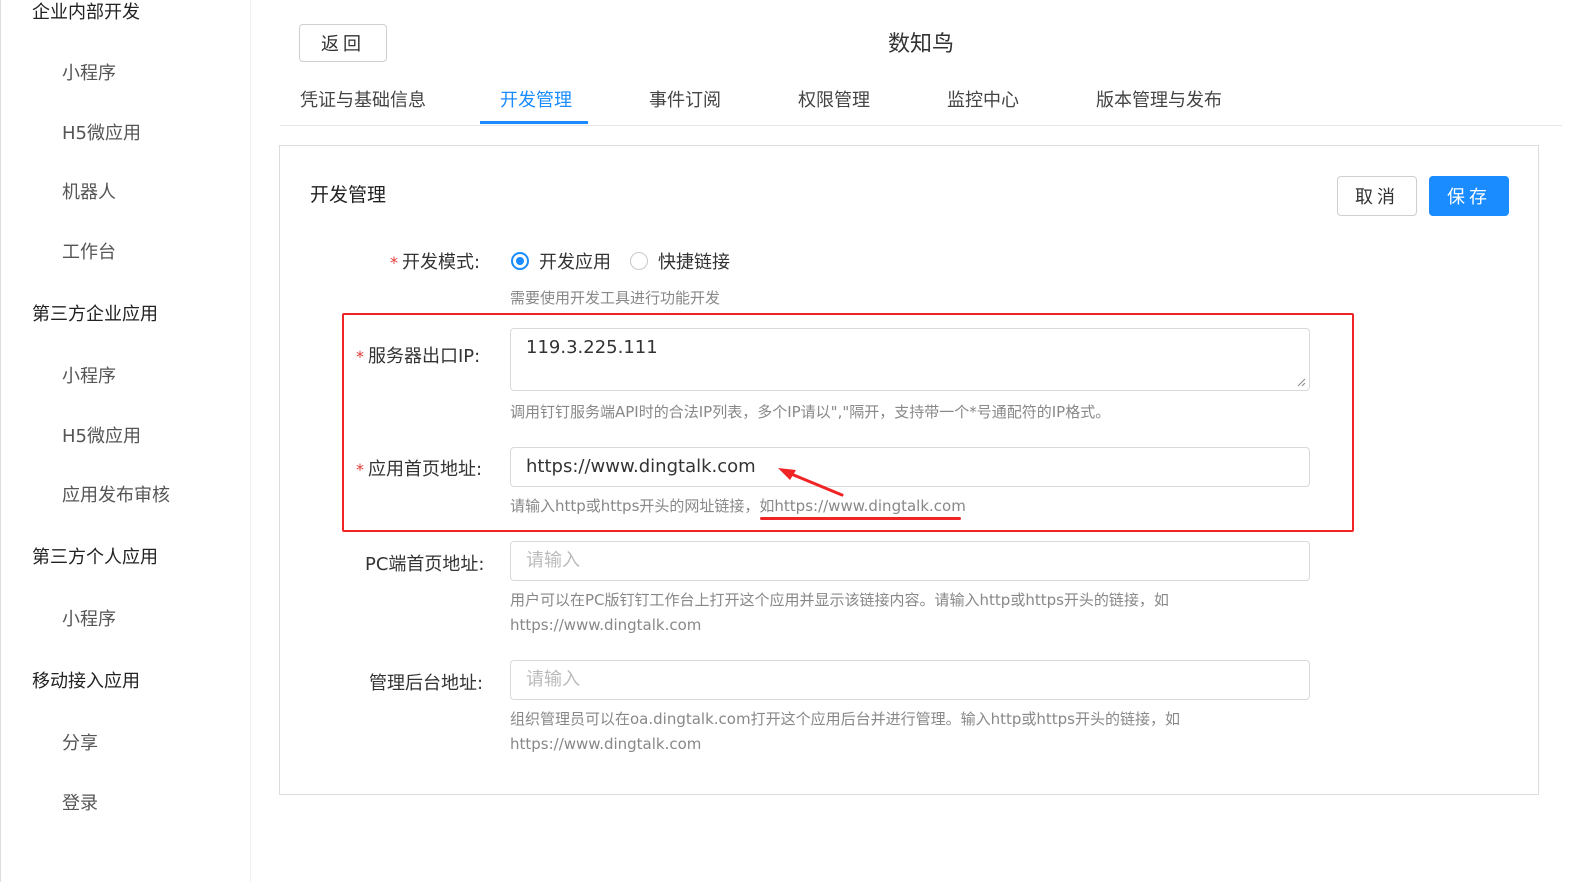  I want to click on tab-permissions: 权限管理, so click(834, 99).